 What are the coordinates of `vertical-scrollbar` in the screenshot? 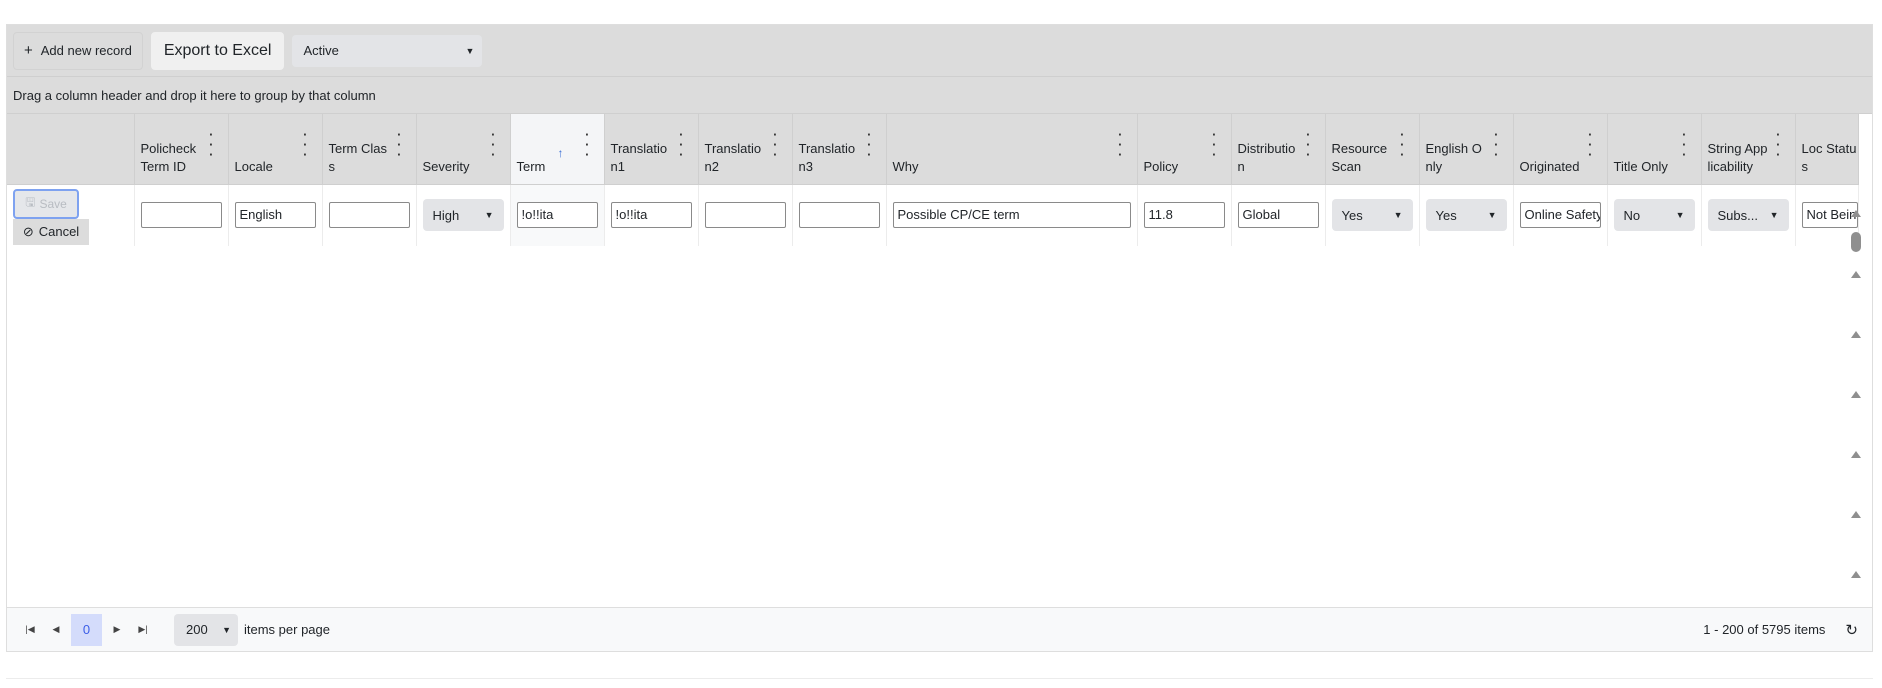 It's located at (1856, 420).